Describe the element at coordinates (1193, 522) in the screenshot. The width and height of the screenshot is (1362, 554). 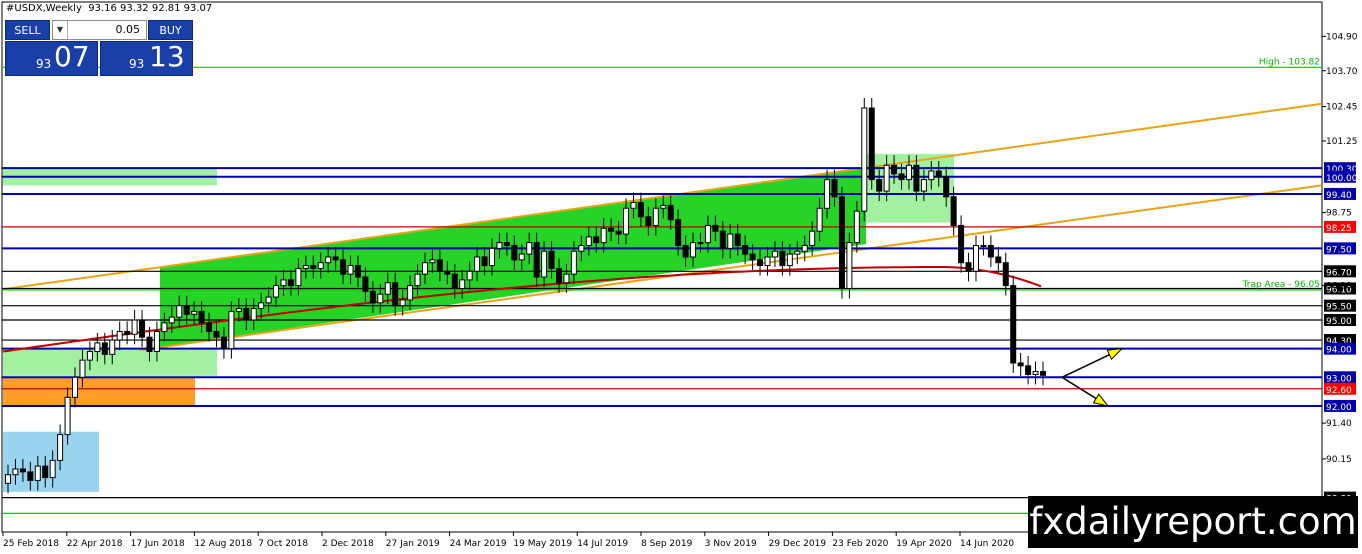
I see `brand-watermark: fxdailyreport.com` at that location.